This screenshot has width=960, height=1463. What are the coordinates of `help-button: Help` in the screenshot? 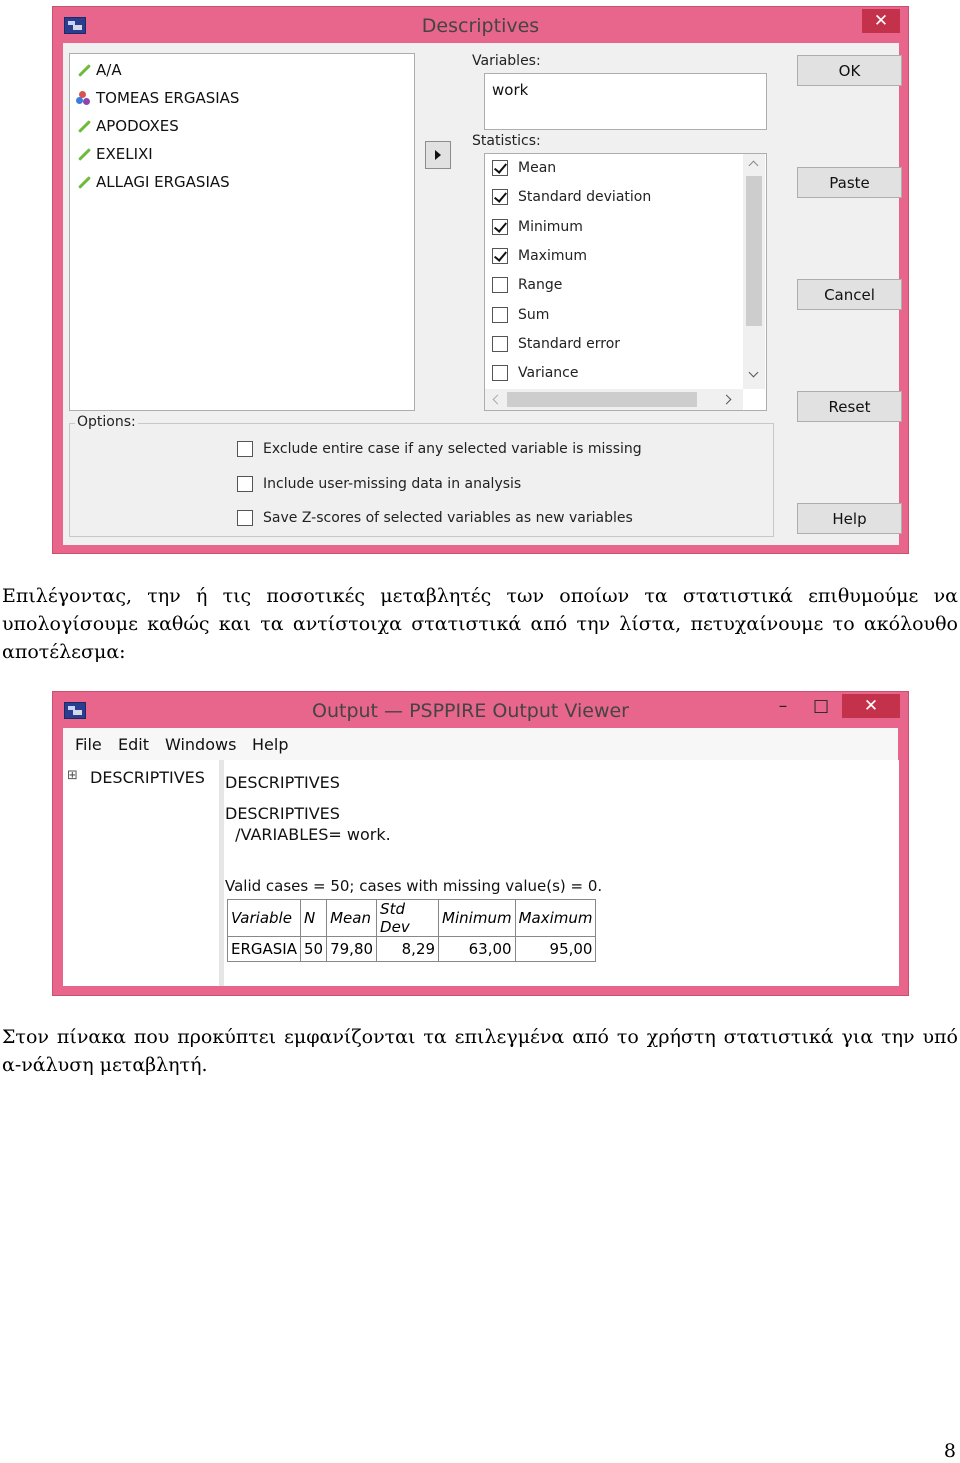 It's located at (849, 518).